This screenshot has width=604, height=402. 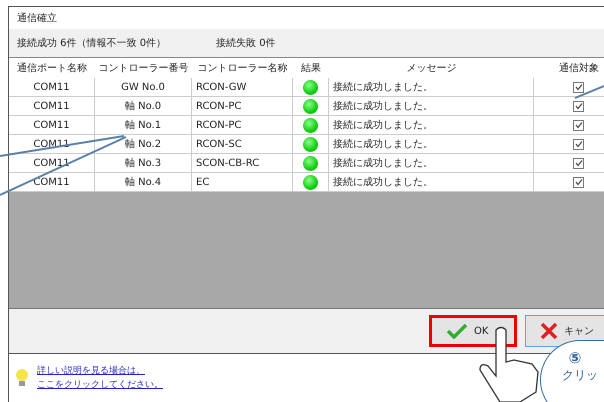 What do you see at coordinates (473, 331) in the screenshot?
I see `ok-button: OK` at bounding box center [473, 331].